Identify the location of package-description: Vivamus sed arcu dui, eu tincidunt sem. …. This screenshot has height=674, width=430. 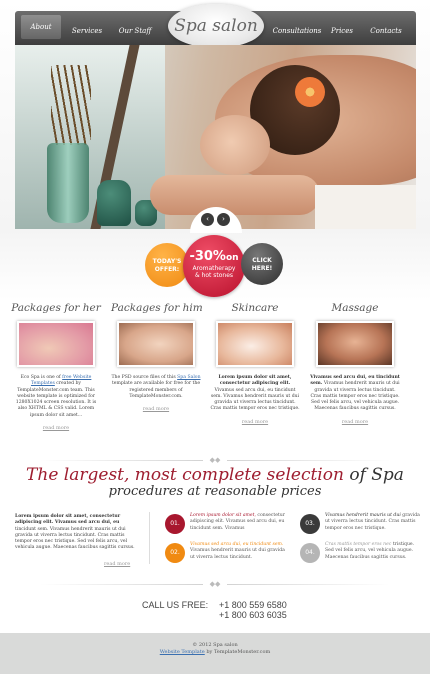
(355, 394).